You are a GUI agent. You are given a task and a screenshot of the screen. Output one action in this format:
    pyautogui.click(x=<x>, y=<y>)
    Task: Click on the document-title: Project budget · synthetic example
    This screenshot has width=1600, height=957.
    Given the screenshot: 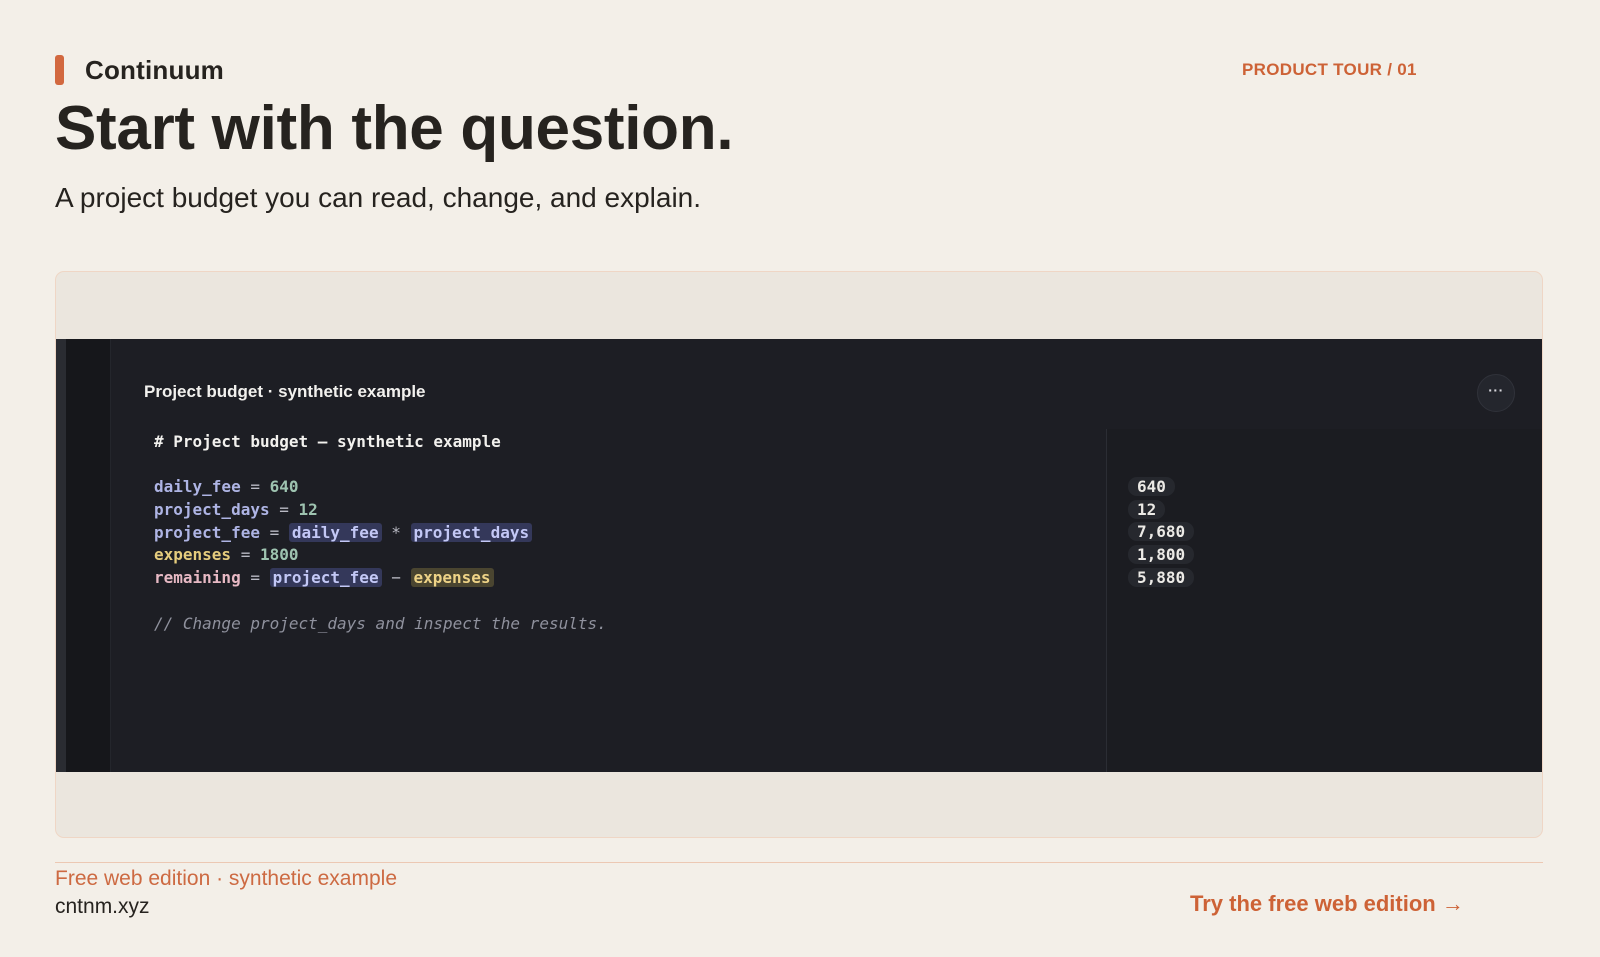 What is the action you would take?
    pyautogui.click(x=285, y=391)
    